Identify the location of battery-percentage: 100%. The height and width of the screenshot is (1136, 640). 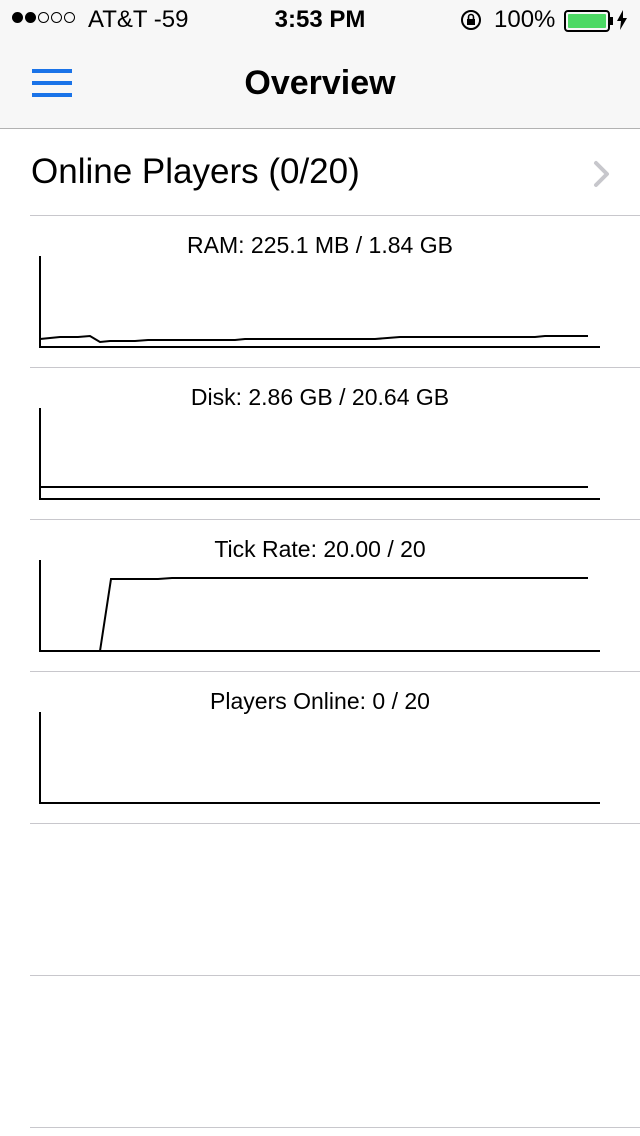
(525, 19).